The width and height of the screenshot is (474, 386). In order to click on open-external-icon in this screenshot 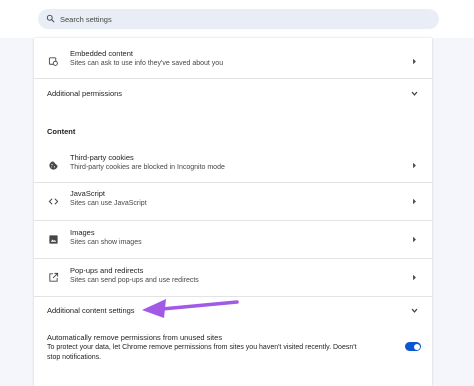, I will do `click(53, 277)`.